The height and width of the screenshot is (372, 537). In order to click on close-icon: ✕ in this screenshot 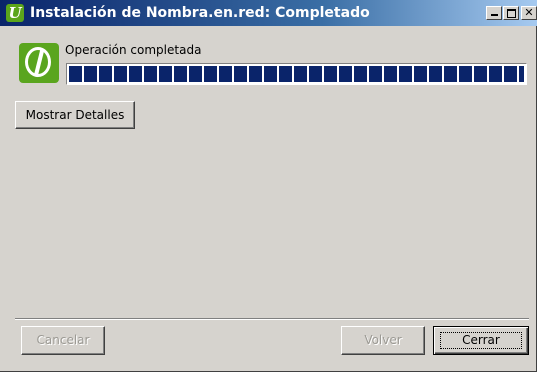, I will do `click(529, 12)`.